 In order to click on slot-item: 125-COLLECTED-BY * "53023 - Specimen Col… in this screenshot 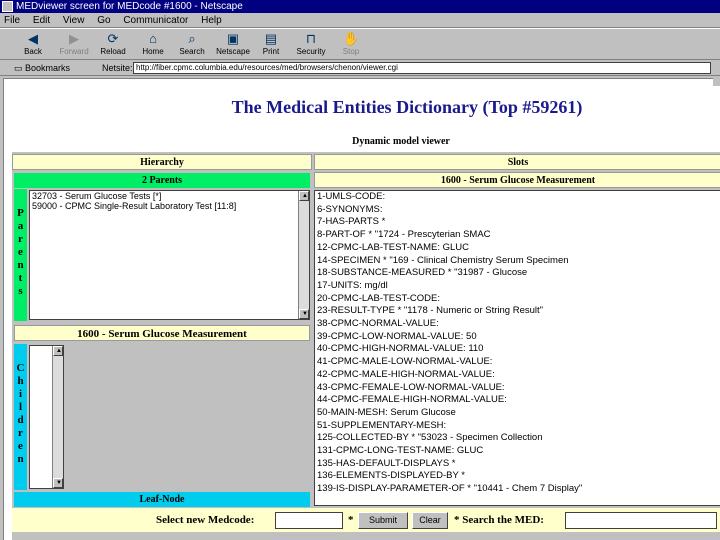, I will do `click(517, 438)`.